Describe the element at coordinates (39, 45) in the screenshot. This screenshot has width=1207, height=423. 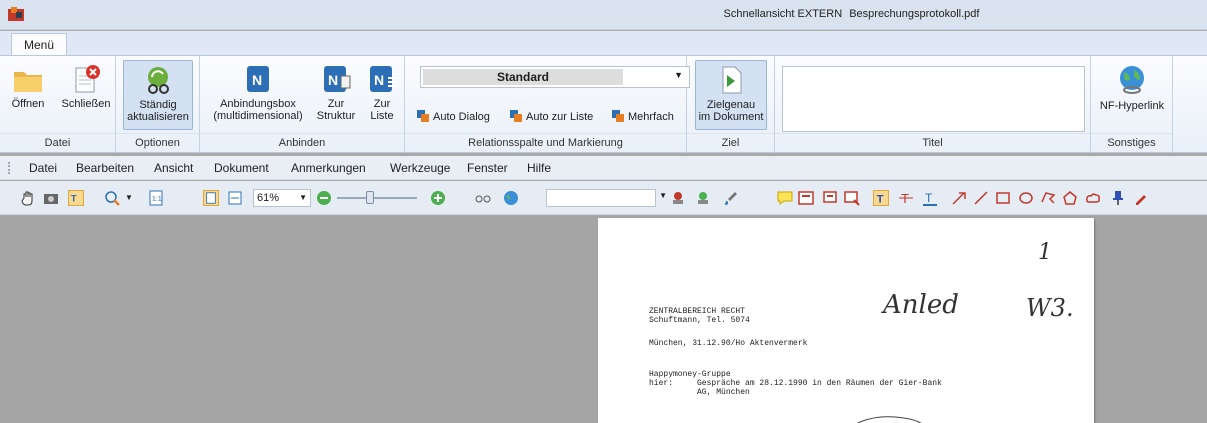
I see `tab-menu: Menü` at that location.